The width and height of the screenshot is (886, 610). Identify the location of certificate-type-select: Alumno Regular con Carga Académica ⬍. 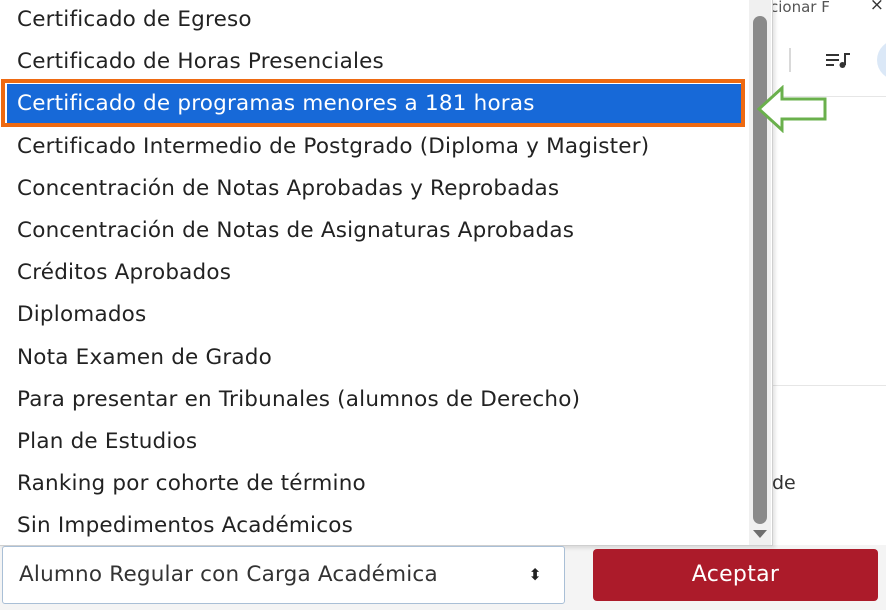
(283, 575).